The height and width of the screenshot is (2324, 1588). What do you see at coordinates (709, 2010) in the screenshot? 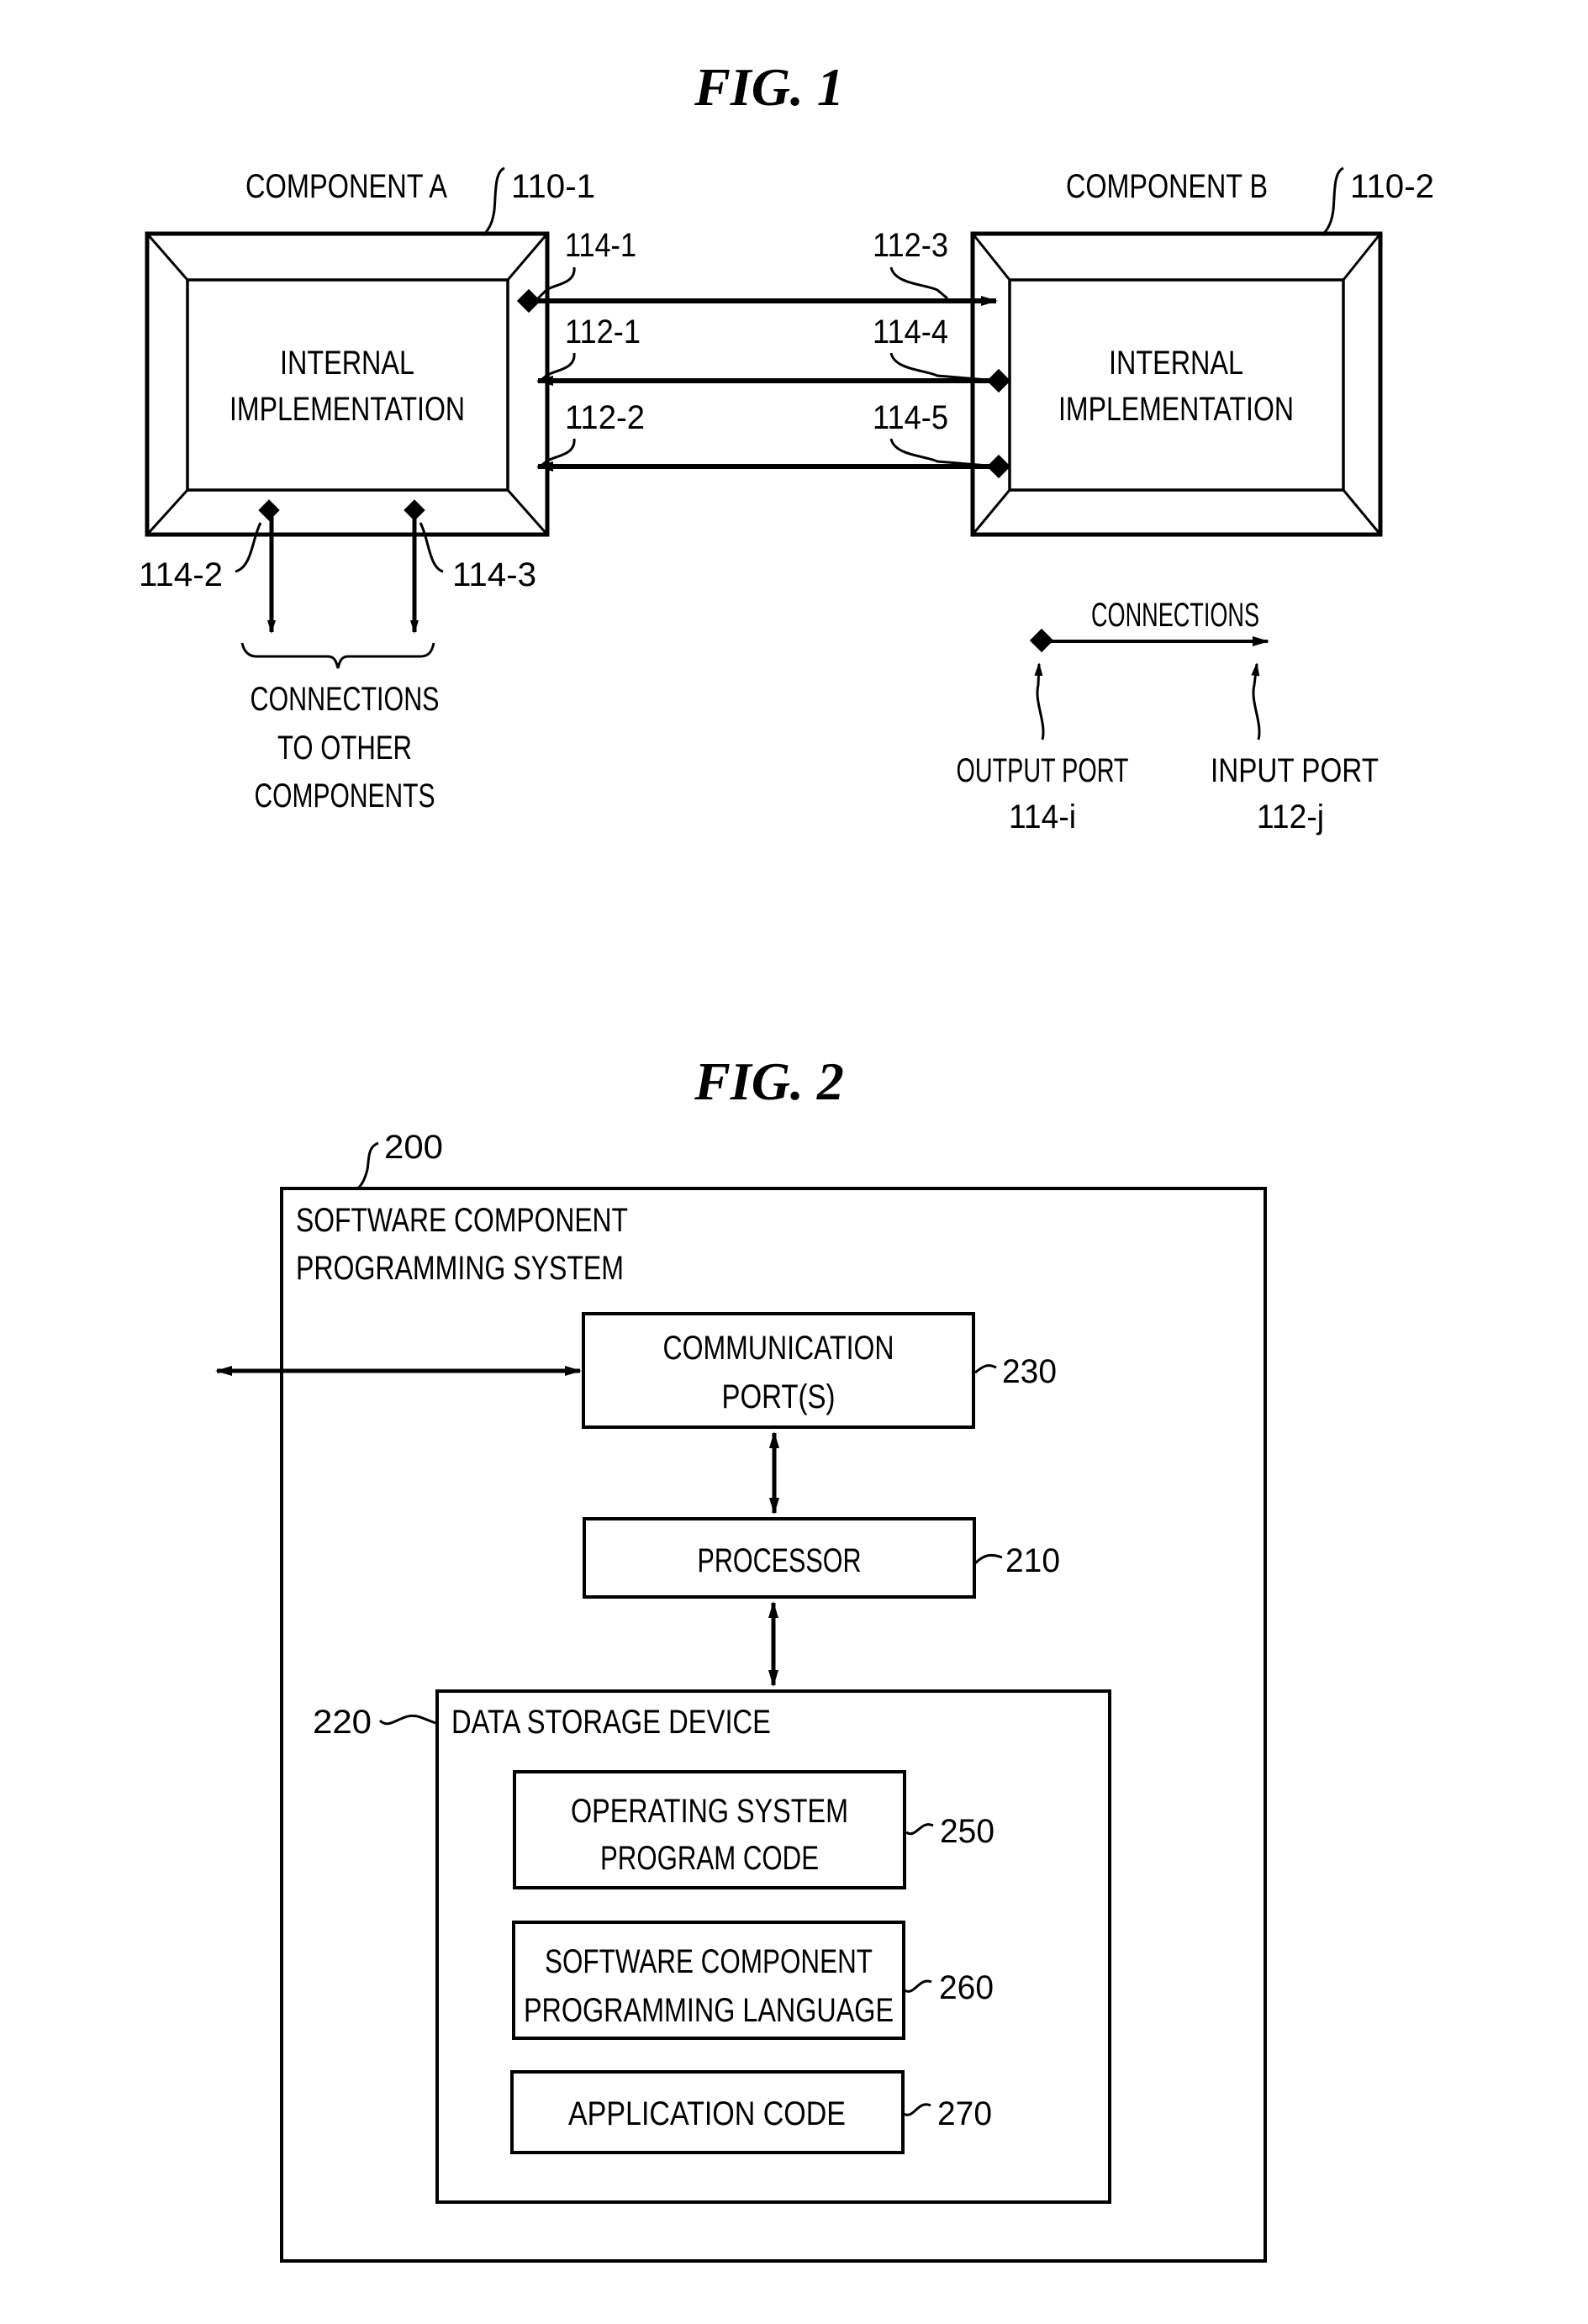
I see `storage-item-line2: PROGRAMMING LANGUAGE` at bounding box center [709, 2010].